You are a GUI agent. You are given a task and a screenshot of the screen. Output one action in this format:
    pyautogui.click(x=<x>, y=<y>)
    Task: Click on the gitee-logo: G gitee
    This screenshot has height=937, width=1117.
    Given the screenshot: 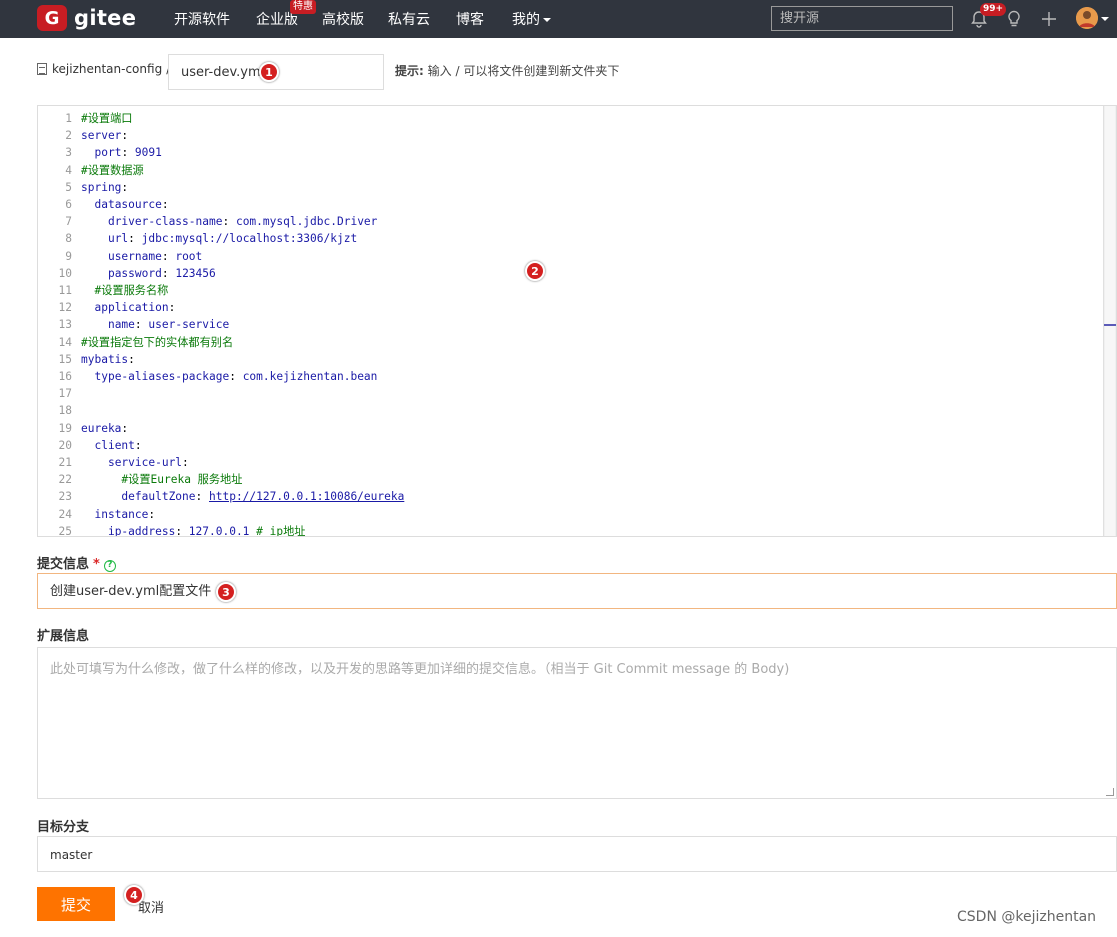 What is the action you would take?
    pyautogui.click(x=86, y=18)
    